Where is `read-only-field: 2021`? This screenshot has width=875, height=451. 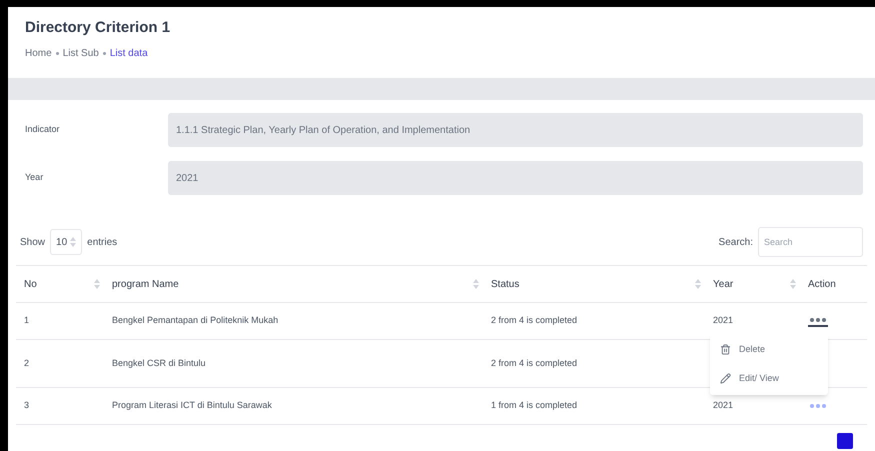 read-only-field: 2021 is located at coordinates (515, 178).